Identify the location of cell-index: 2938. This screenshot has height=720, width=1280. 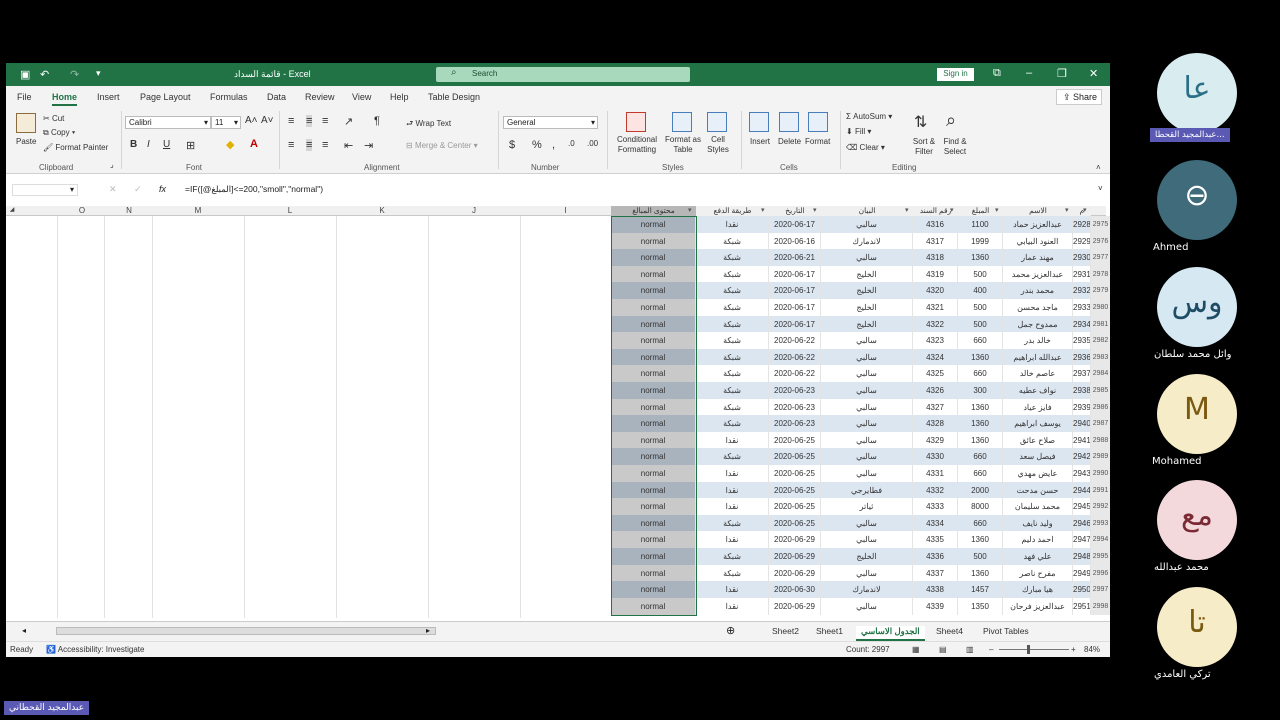
(1082, 390).